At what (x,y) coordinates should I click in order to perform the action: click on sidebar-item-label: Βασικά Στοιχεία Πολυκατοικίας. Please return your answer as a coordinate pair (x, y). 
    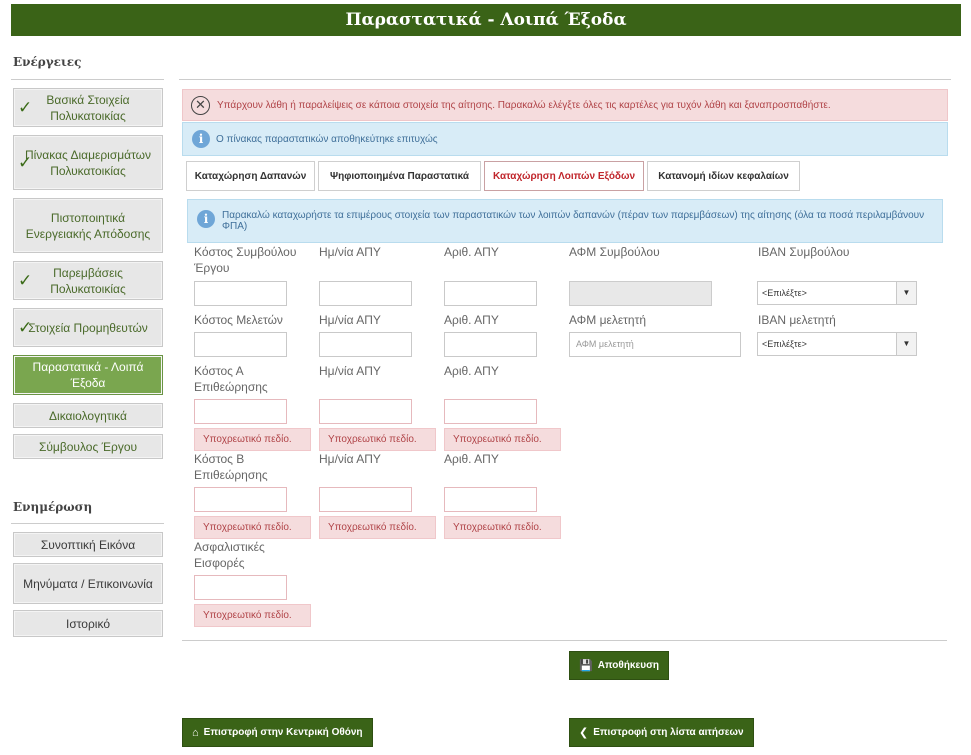
    Looking at the image, I should click on (88, 107).